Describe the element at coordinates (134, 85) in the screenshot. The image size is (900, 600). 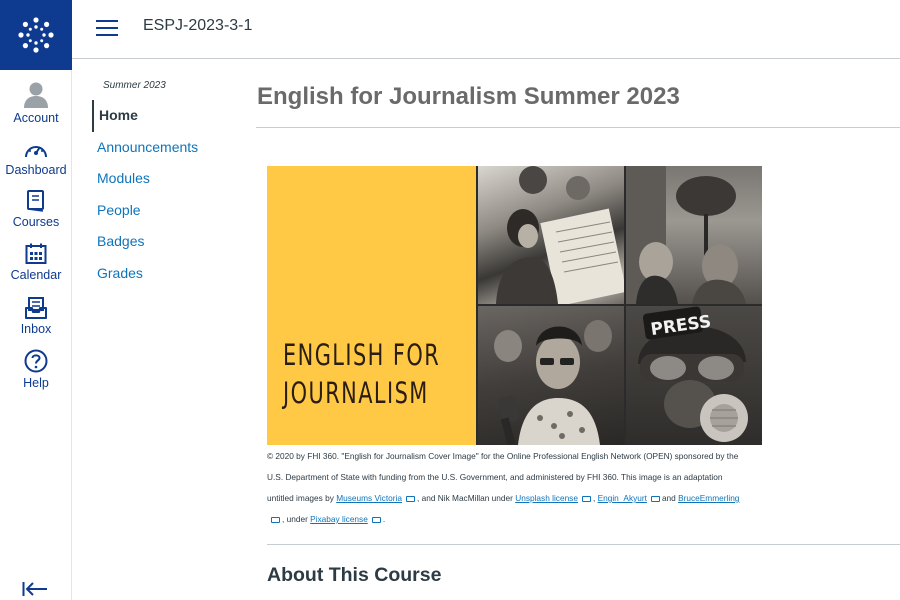
I see `term-label: Summer 2023` at that location.